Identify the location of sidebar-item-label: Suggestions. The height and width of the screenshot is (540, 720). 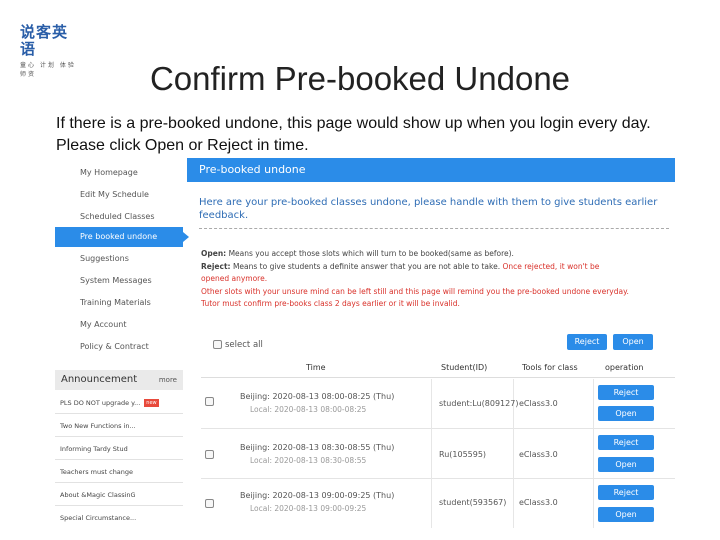
(104, 258).